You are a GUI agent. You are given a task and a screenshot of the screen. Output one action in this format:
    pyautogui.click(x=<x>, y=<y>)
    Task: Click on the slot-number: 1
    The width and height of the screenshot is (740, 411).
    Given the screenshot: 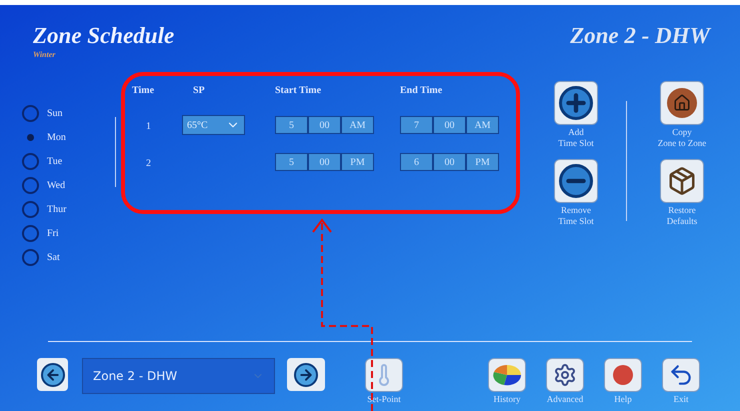 What is the action you would take?
    pyautogui.click(x=148, y=126)
    